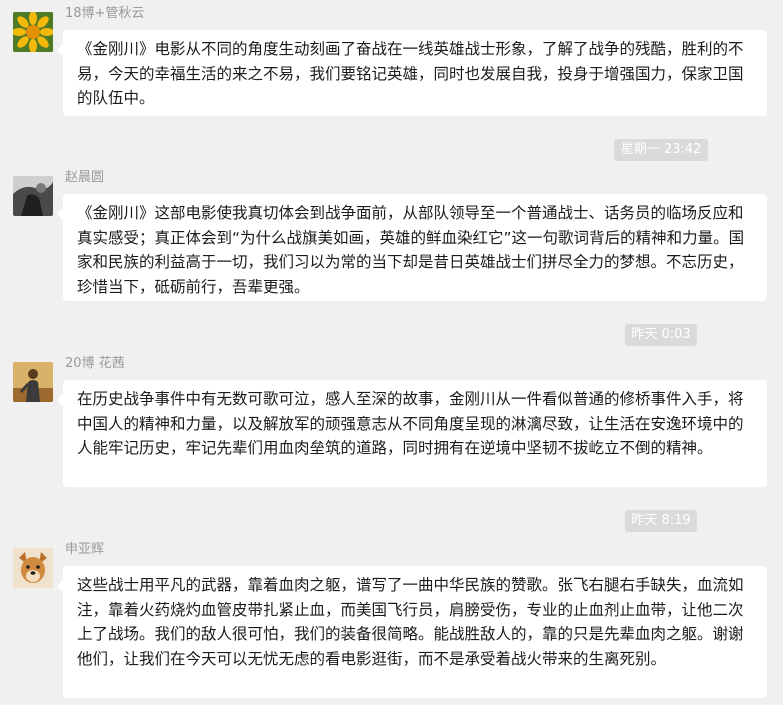 This screenshot has height=705, width=783. What do you see at coordinates (661, 150) in the screenshot?
I see `timestamp: 星期一 23:42` at bounding box center [661, 150].